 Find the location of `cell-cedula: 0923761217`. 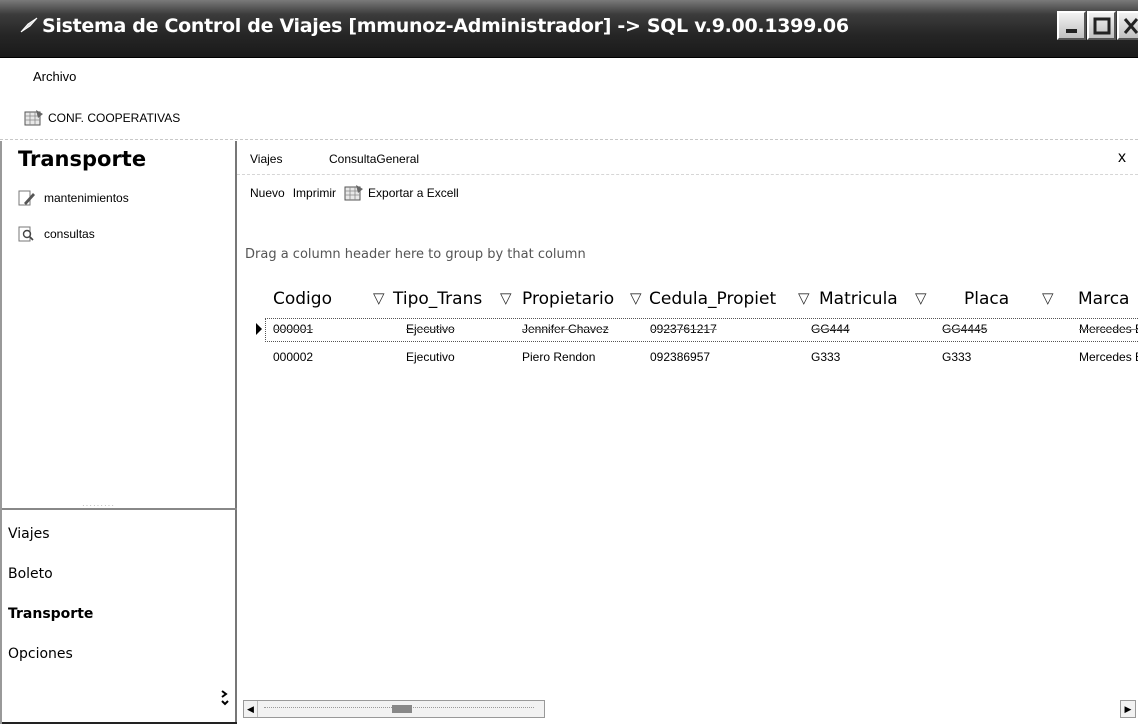

cell-cedula: 0923761217 is located at coordinates (683, 329).